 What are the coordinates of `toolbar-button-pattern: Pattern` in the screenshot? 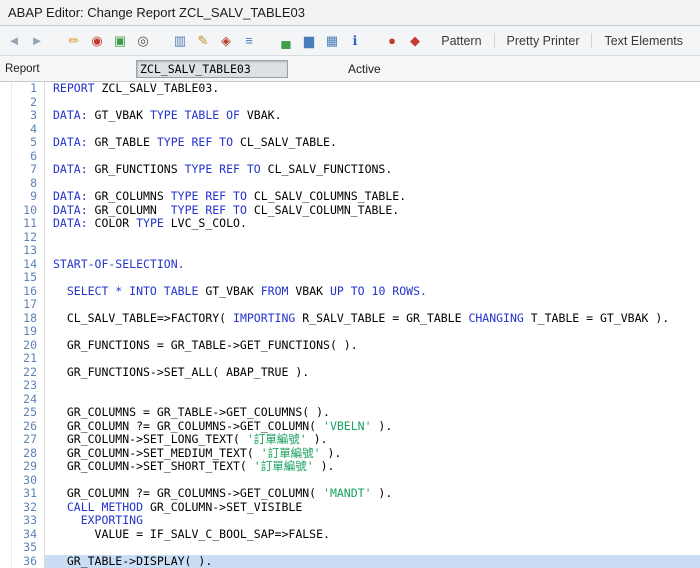 It's located at (461, 41).